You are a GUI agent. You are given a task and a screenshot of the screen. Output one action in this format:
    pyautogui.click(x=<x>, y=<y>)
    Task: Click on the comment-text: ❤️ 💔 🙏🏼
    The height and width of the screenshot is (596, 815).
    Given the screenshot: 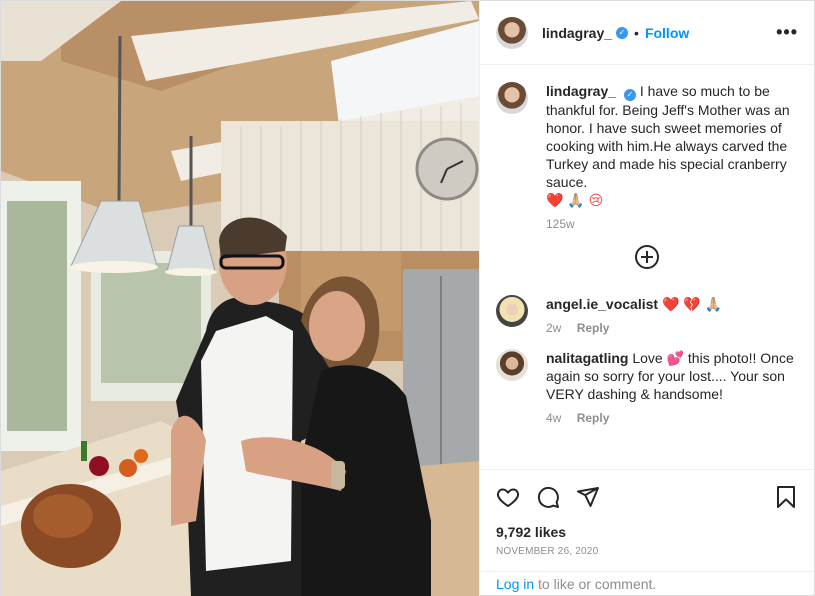 What is the action you would take?
    pyautogui.click(x=692, y=304)
    